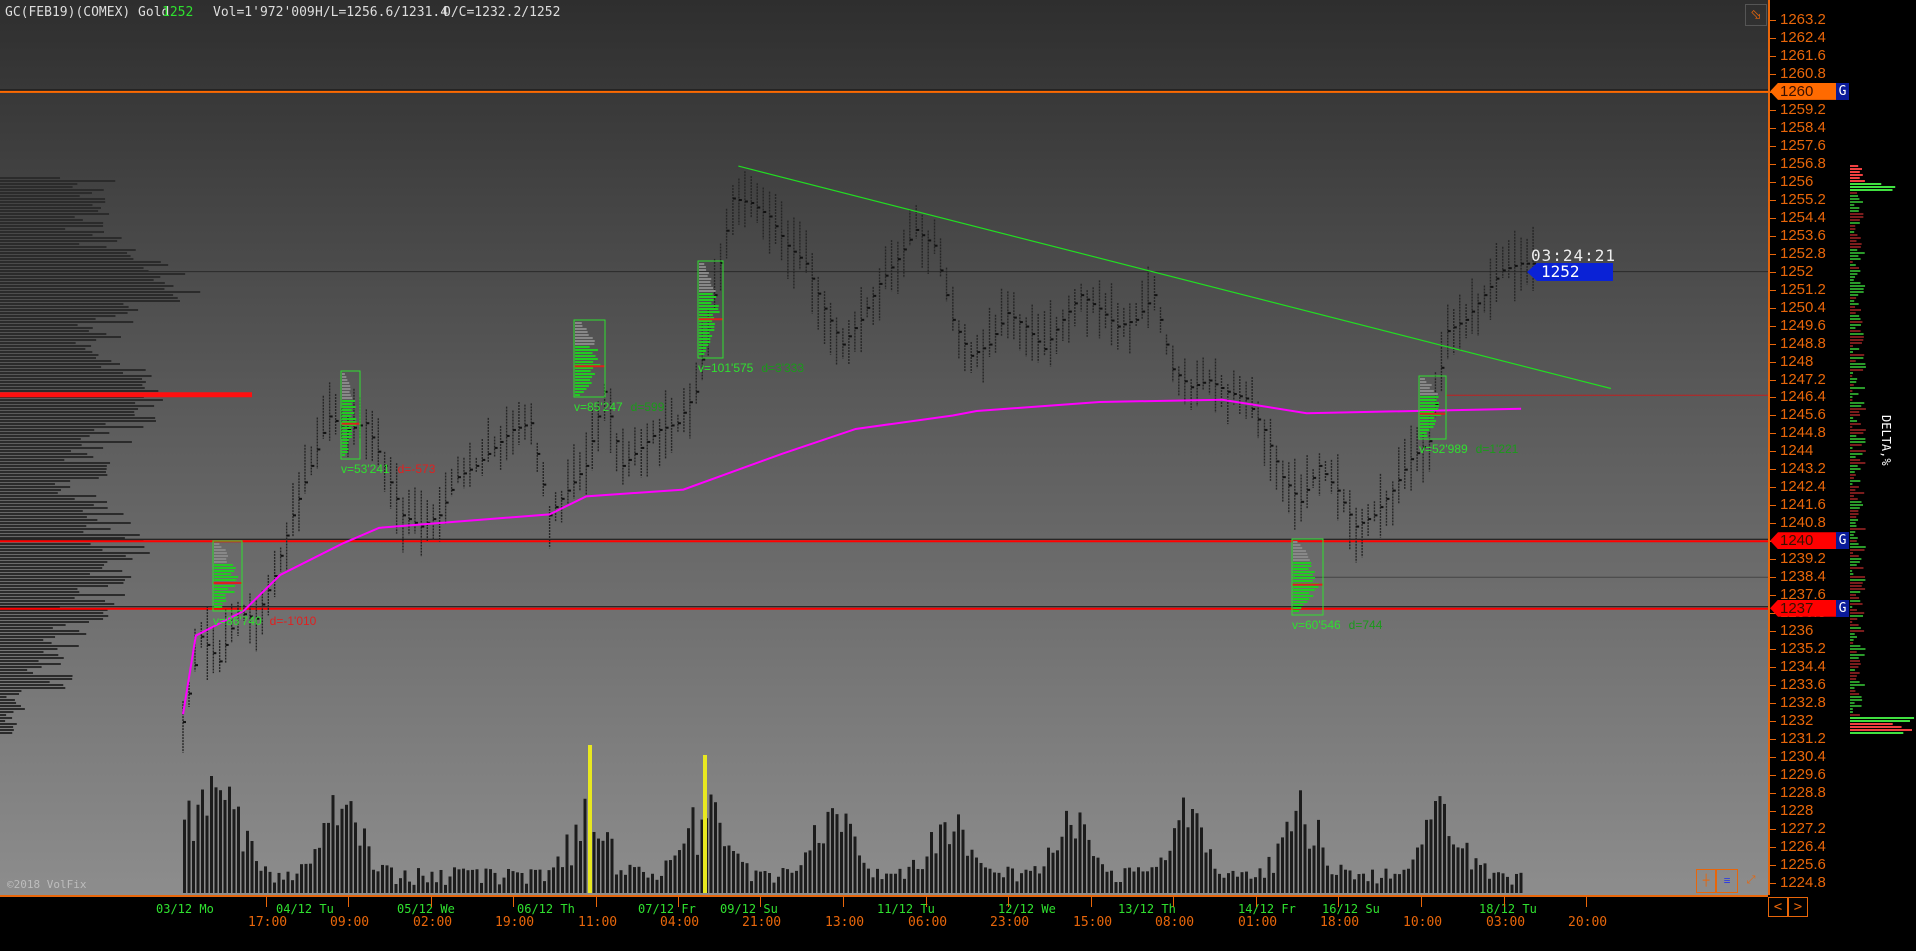 The width and height of the screenshot is (1916, 951). I want to click on current-price-tag: 1252, so click(1570, 272).